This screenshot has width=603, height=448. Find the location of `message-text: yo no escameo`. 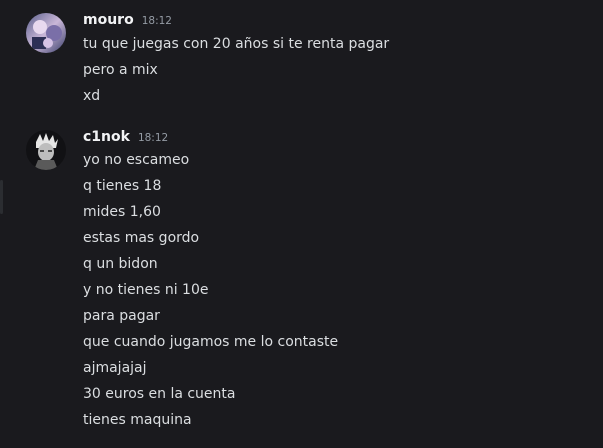

message-text: yo no escameo is located at coordinates (136, 160).